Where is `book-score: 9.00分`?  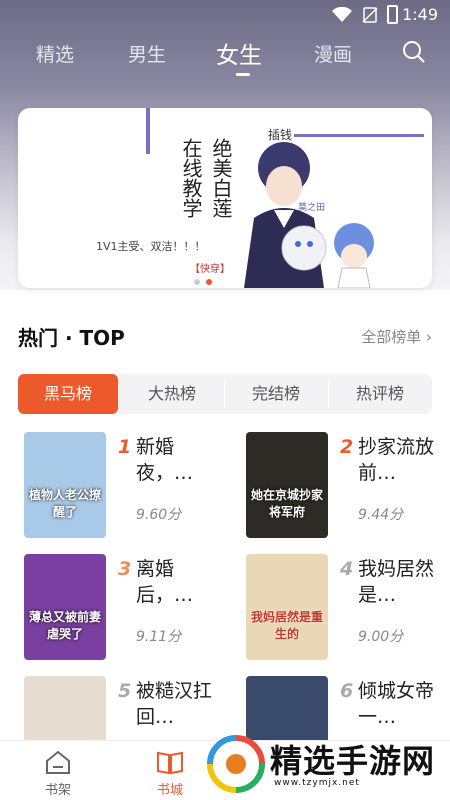
book-score: 9.00分 is located at coordinates (381, 637).